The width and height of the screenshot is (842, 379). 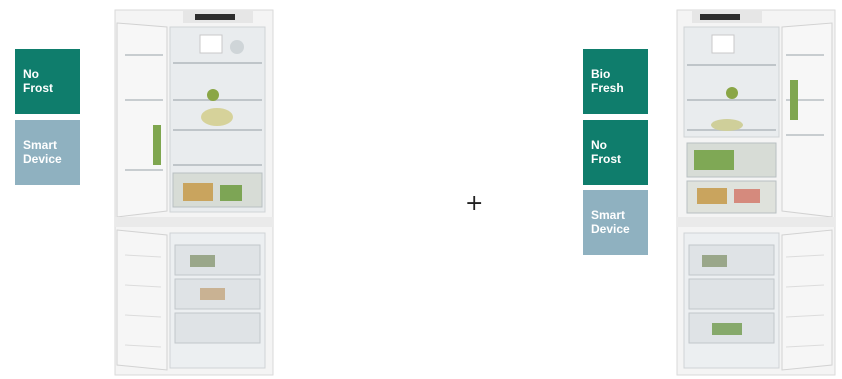 I want to click on badge-line2: Fresh, so click(x=607, y=88).